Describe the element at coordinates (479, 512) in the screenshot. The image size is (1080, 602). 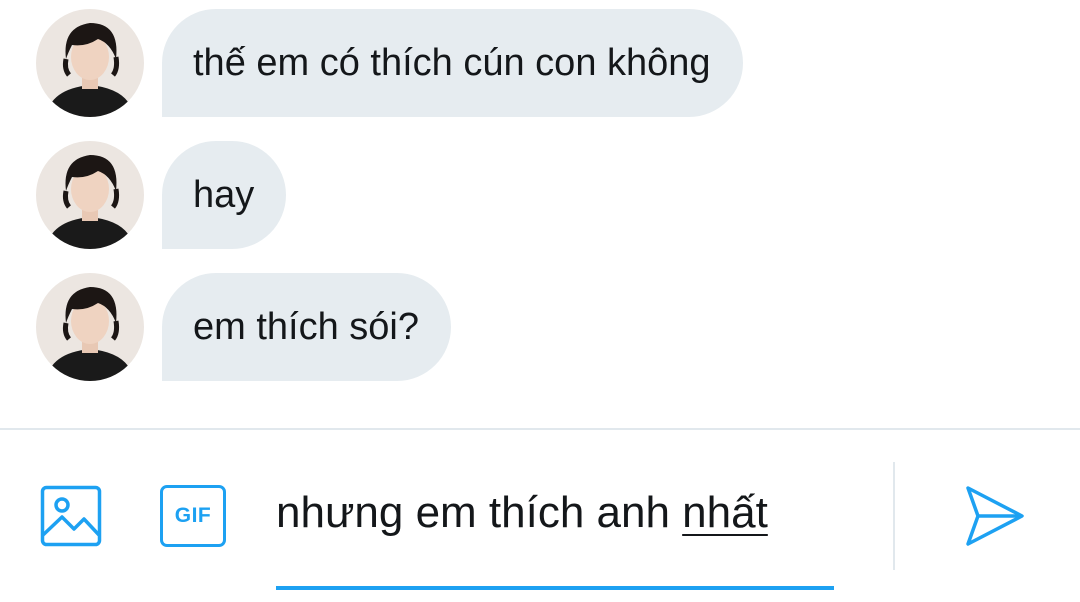
I see `input-text-main: nhưng em thích anh` at that location.